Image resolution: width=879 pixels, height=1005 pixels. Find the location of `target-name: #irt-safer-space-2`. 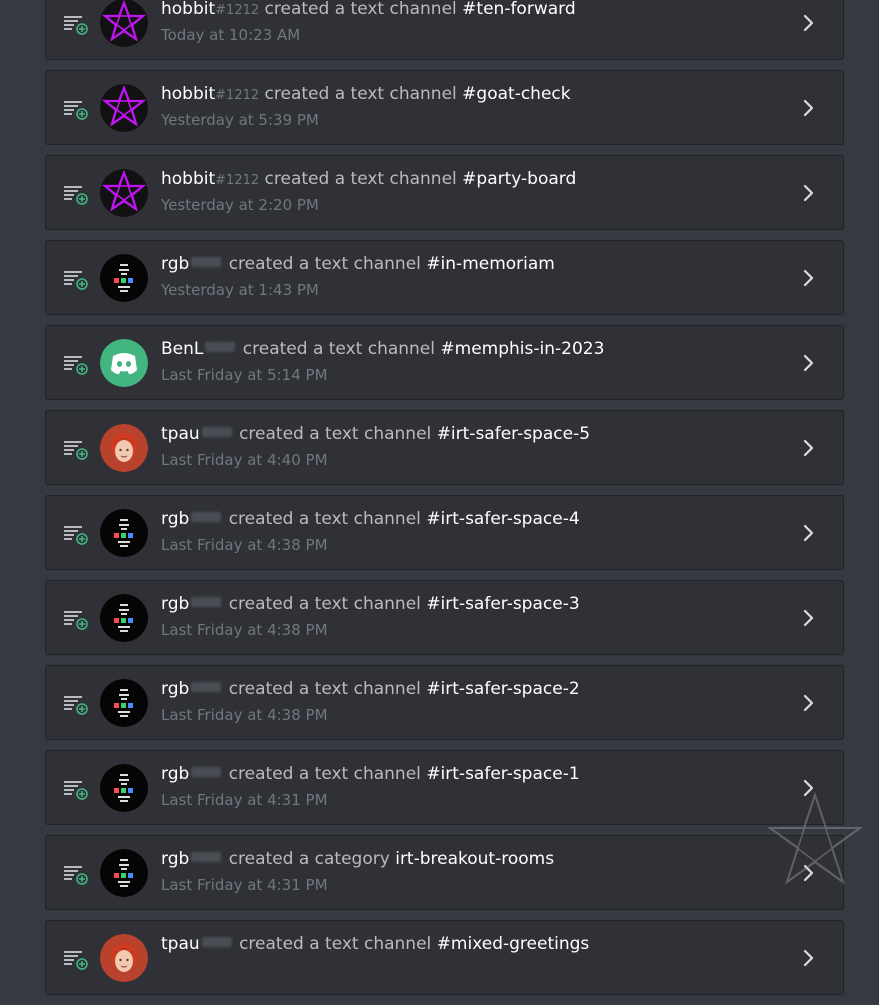

target-name: #irt-safer-space-2 is located at coordinates (503, 689).